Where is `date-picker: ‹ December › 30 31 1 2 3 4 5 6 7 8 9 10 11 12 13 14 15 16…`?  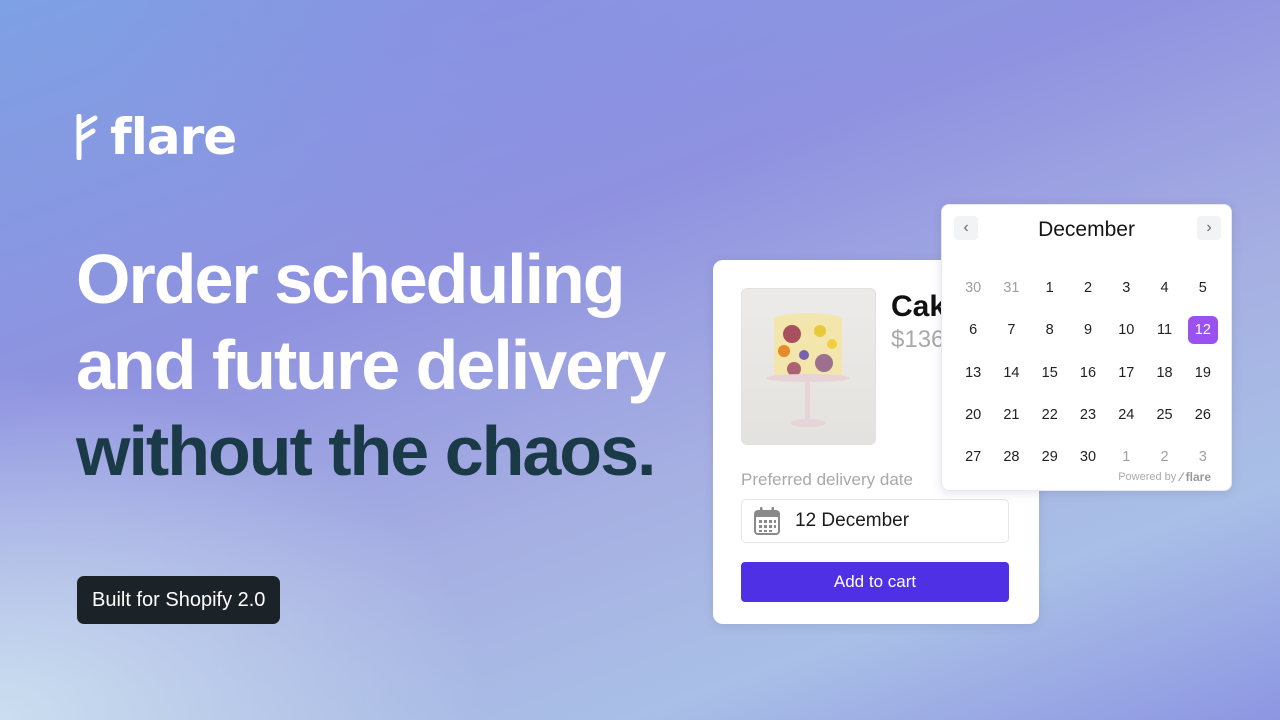
date-picker: ‹ December › 30 31 1 2 3 4 5 6 7 8 9 10 11 12 13 14 15 16… is located at coordinates (1086, 347).